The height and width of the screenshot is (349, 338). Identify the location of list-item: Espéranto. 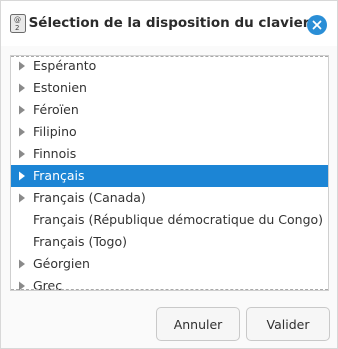
(169, 66).